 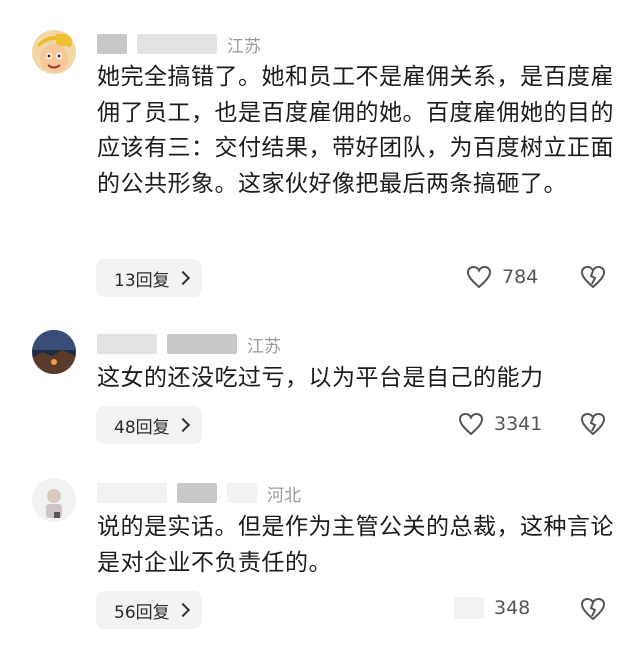 I want to click on reply-button: 48回复, so click(x=149, y=425).